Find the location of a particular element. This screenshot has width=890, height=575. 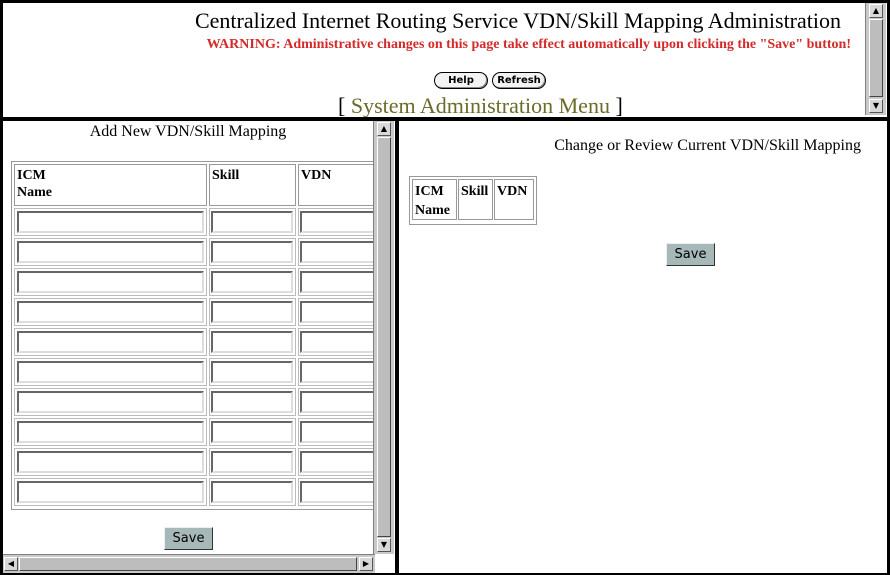

review-column-header-icm-name: ICM Name is located at coordinates (434, 199).